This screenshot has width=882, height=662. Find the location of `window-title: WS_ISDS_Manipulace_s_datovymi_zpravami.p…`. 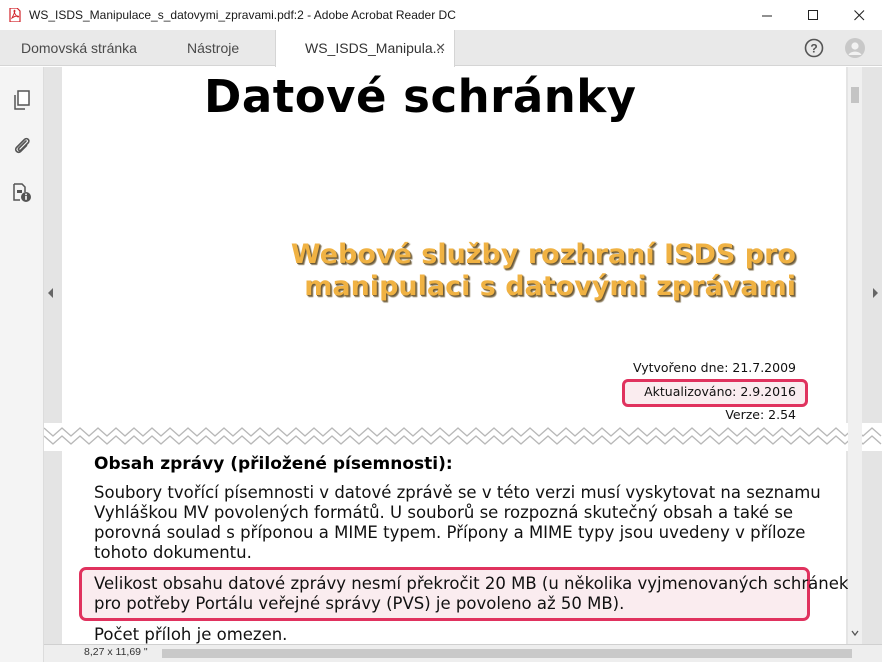

window-title: WS_ISDS_Manipulace_s_datovymi_zpravami.p… is located at coordinates (242, 15).